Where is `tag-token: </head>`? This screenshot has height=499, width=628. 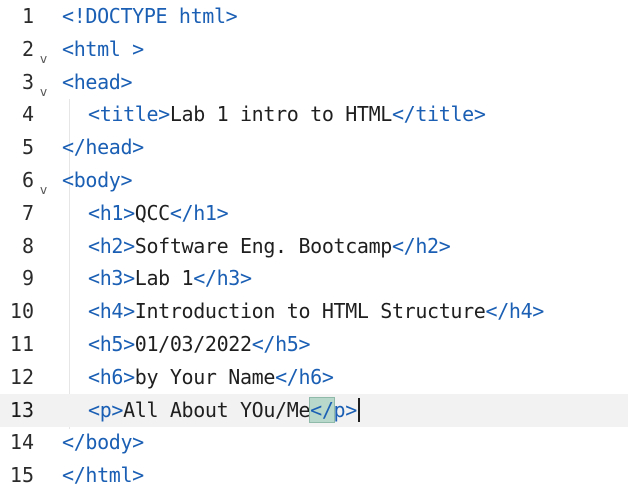
tag-token: </head> is located at coordinates (103, 147).